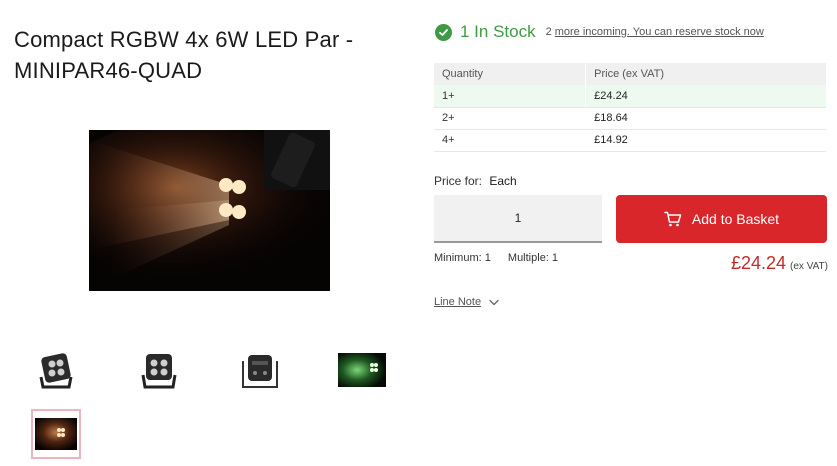  Describe the element at coordinates (496, 258) in the screenshot. I see `order-constraints: Minimum: 1 Multiple: 1` at that location.